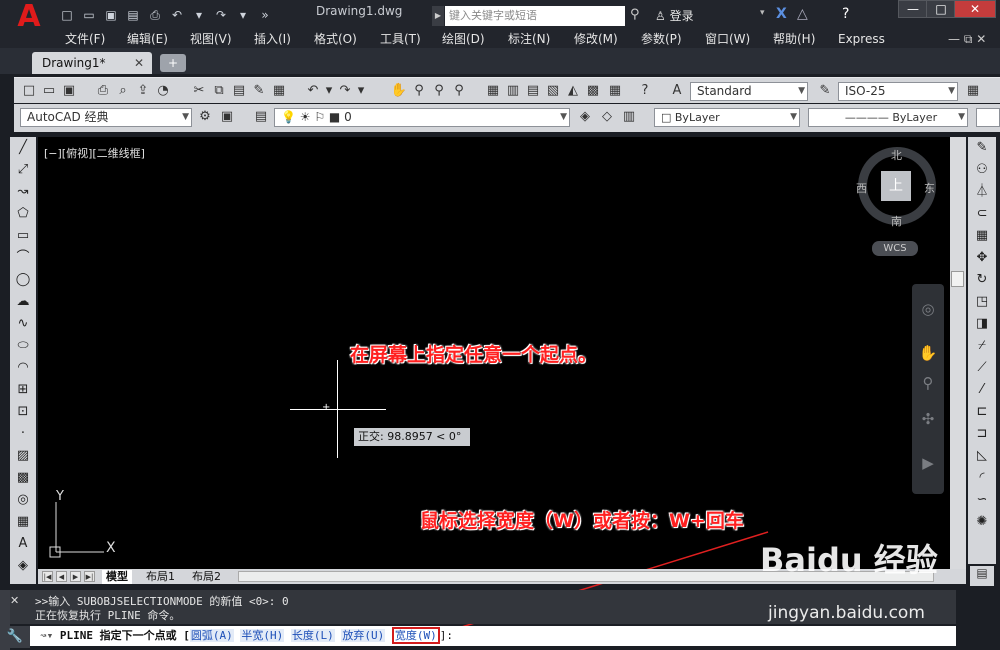 The height and width of the screenshot is (650, 1000). I want to click on option-undo: 放弃(U), so click(363, 635).